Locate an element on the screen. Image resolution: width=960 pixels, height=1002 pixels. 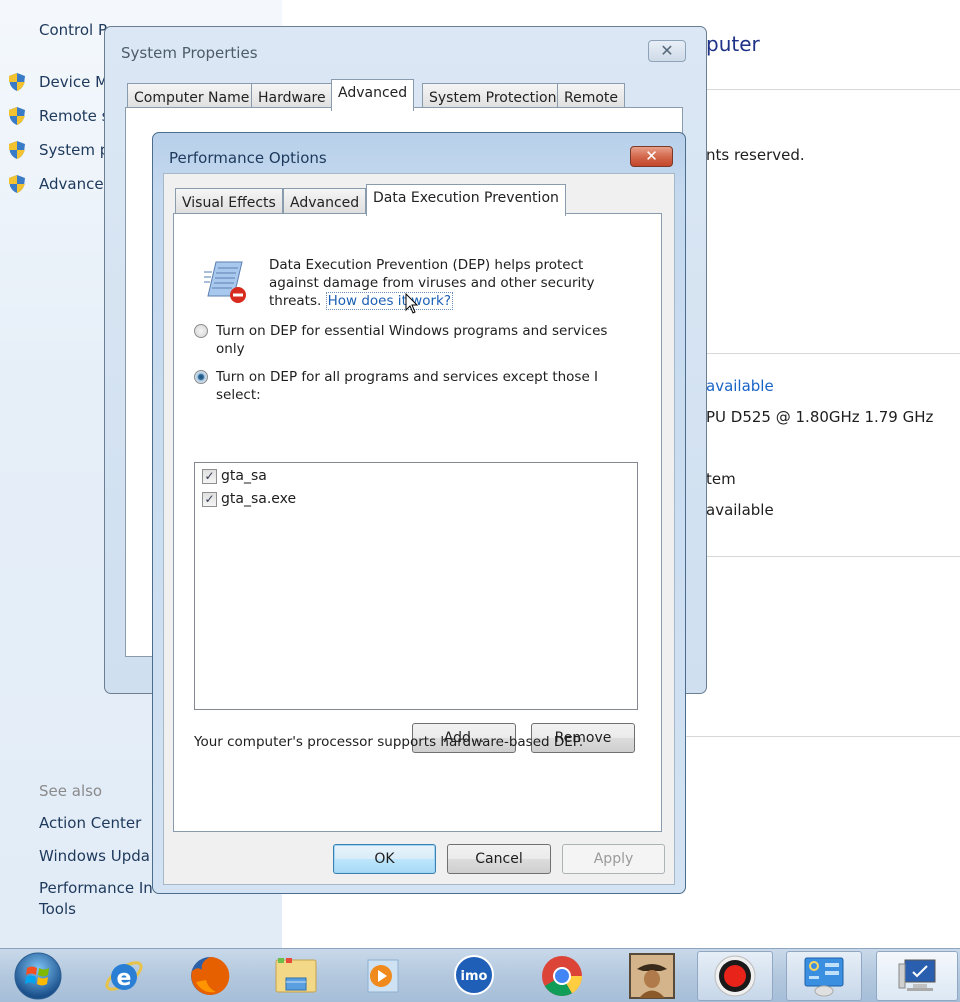
taskbar-screen-recorder is located at coordinates (735, 976).